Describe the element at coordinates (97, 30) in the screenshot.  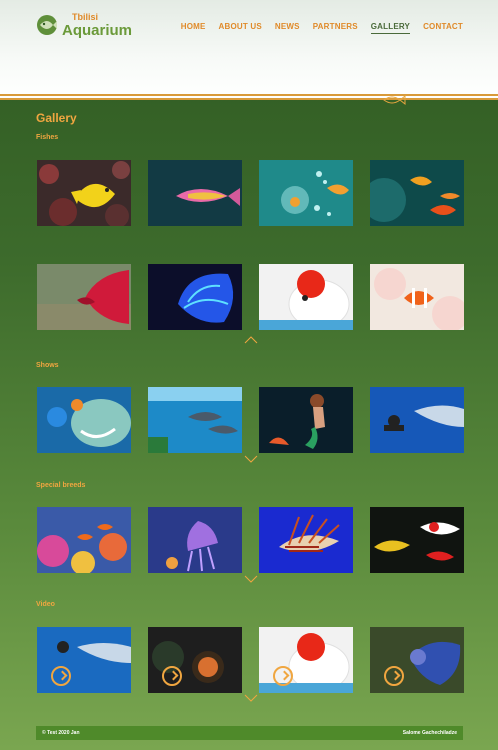
I see `brand-big: Aquarium` at that location.